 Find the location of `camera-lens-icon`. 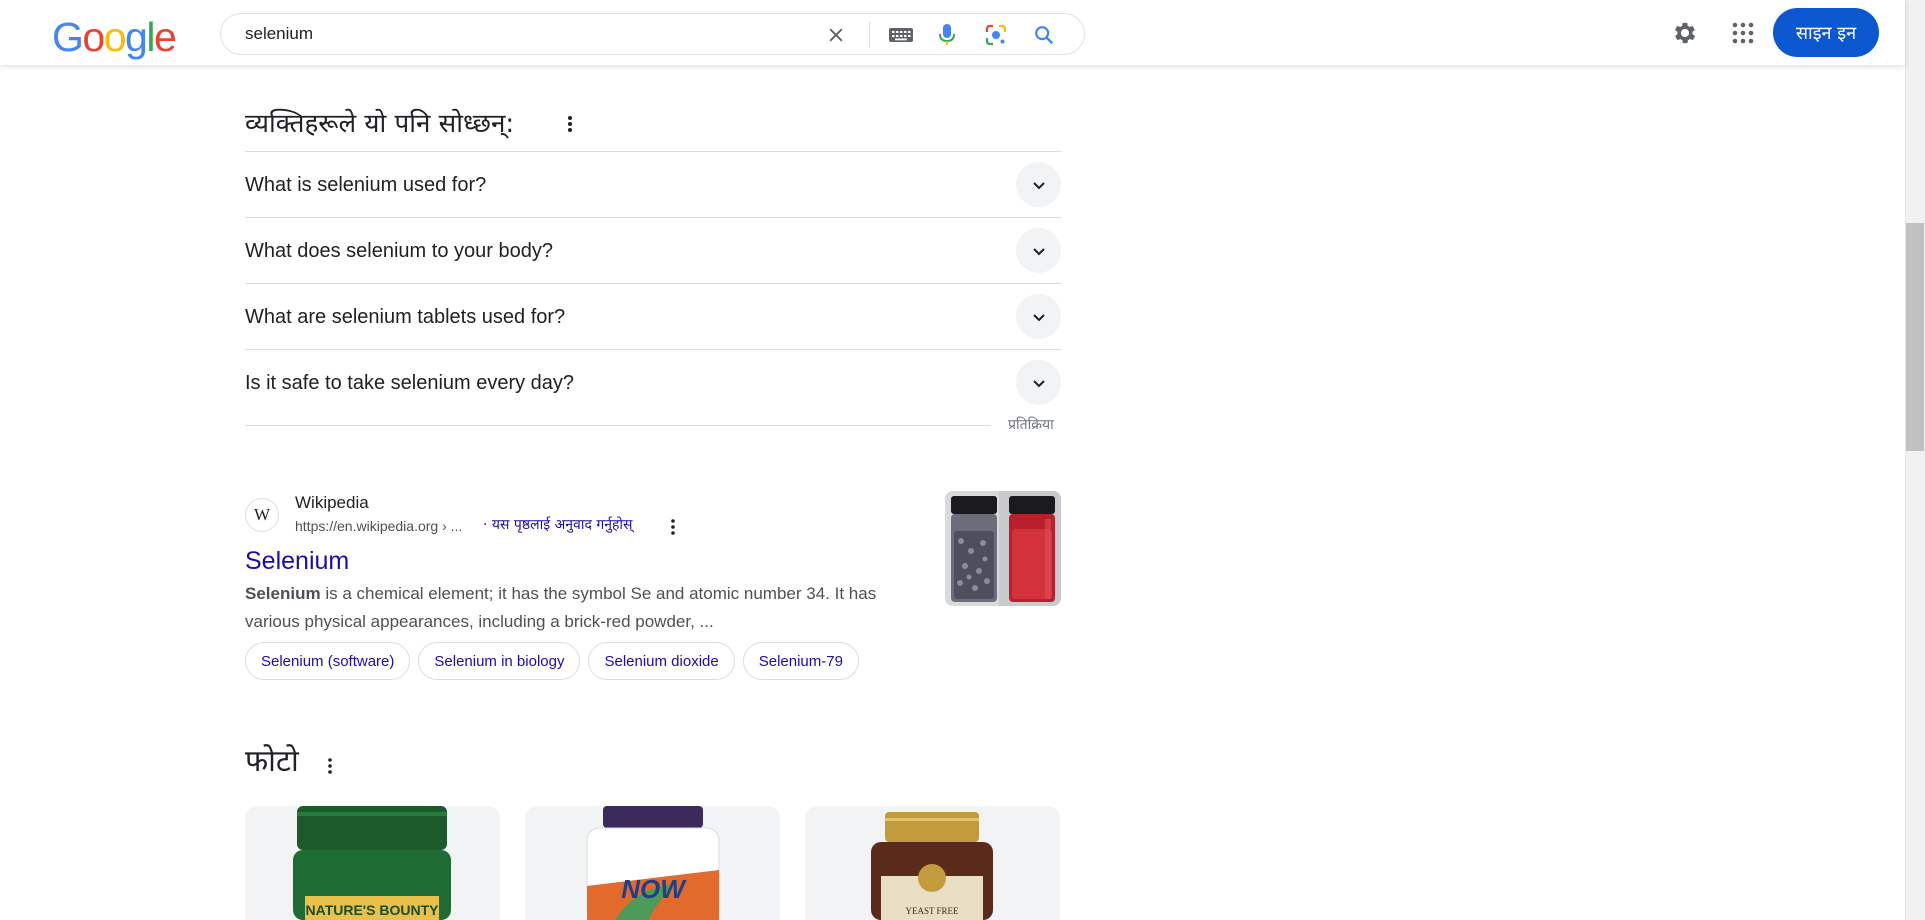

camera-lens-icon is located at coordinates (996, 35).